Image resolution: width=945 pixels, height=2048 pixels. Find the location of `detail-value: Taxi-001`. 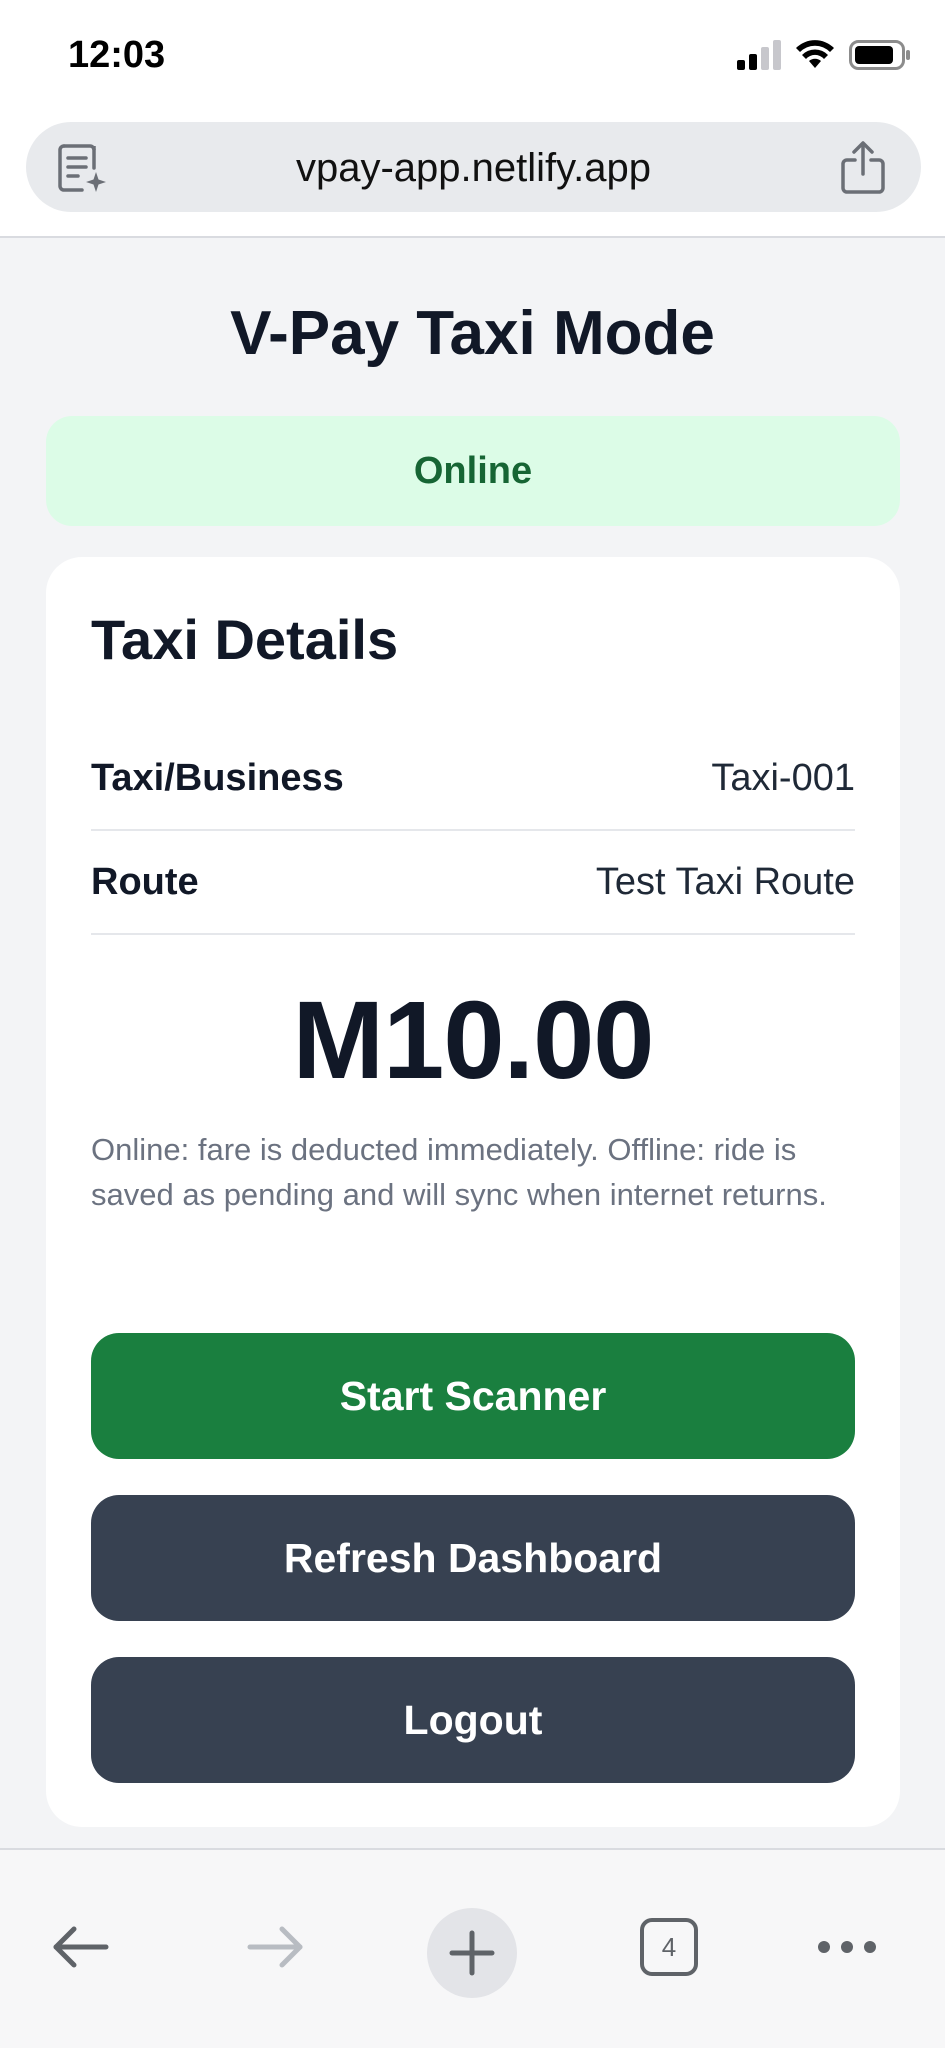

detail-value: Taxi-001 is located at coordinates (783, 777).